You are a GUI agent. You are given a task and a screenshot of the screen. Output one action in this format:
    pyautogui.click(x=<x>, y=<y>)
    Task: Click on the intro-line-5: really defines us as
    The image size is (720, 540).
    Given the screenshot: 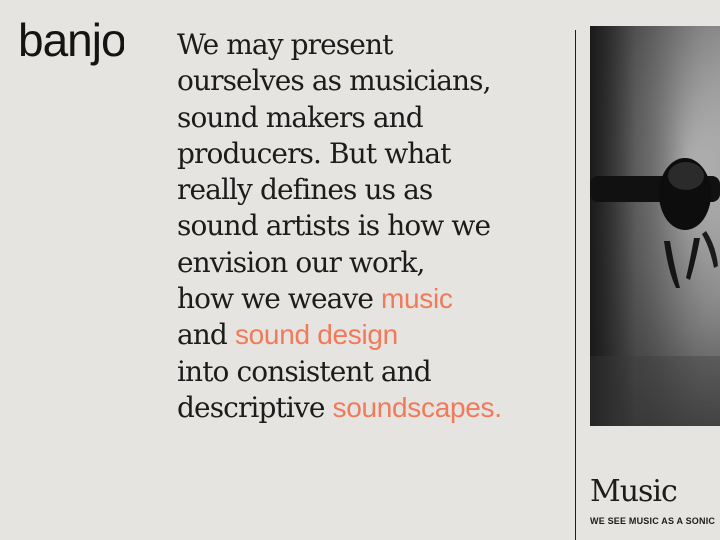 What is the action you would take?
    pyautogui.click(x=305, y=190)
    